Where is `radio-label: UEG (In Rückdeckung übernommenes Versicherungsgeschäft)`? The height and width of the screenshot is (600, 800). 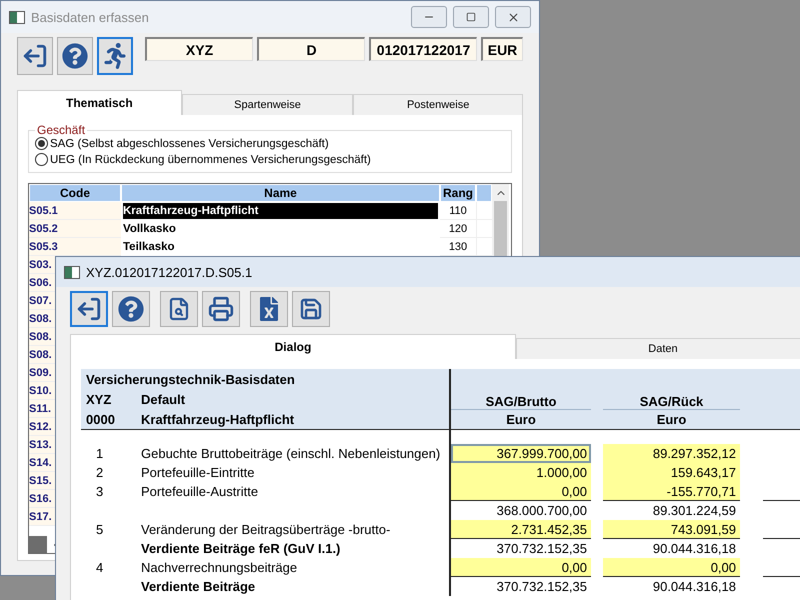 radio-label: UEG (In Rückdeckung übernommenes Versicherungsgeschäft) is located at coordinates (210, 160).